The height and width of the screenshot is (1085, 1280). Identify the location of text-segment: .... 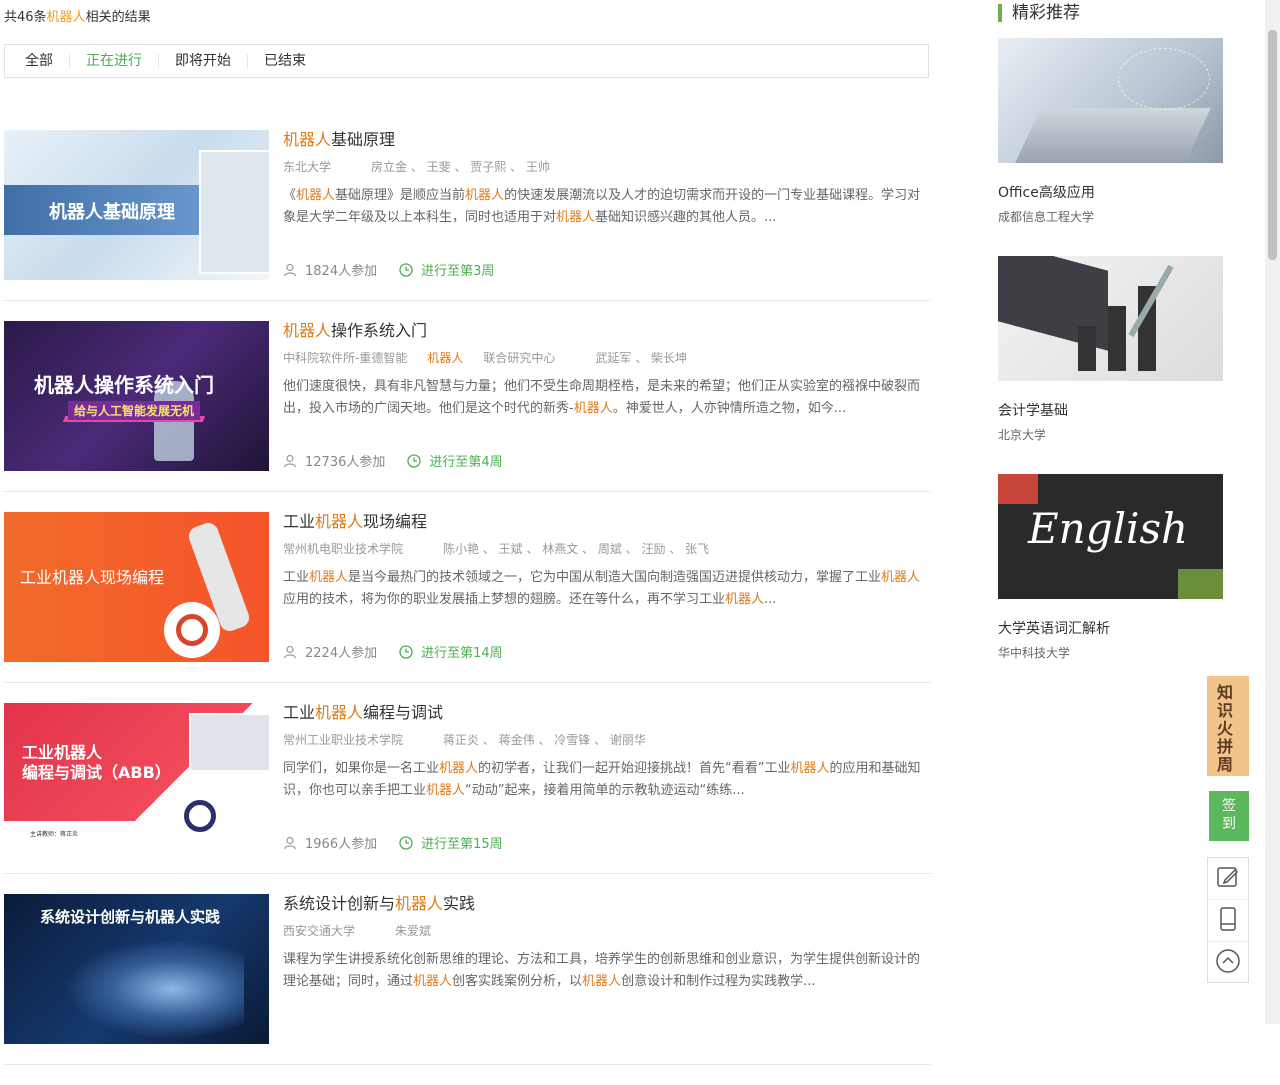
(770, 599).